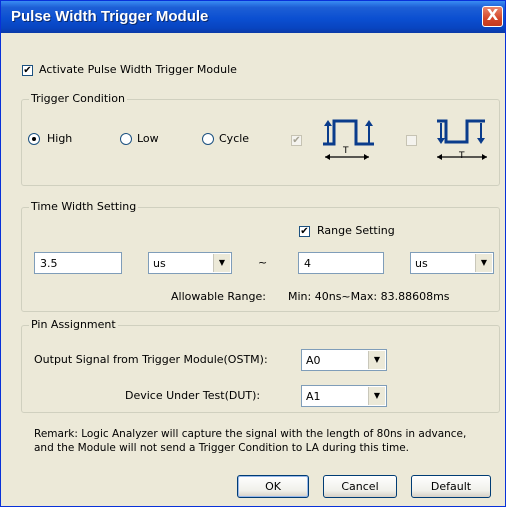 The width and height of the screenshot is (506, 507). What do you see at coordinates (356, 230) in the screenshot?
I see `range-setting-label: Range Setting` at bounding box center [356, 230].